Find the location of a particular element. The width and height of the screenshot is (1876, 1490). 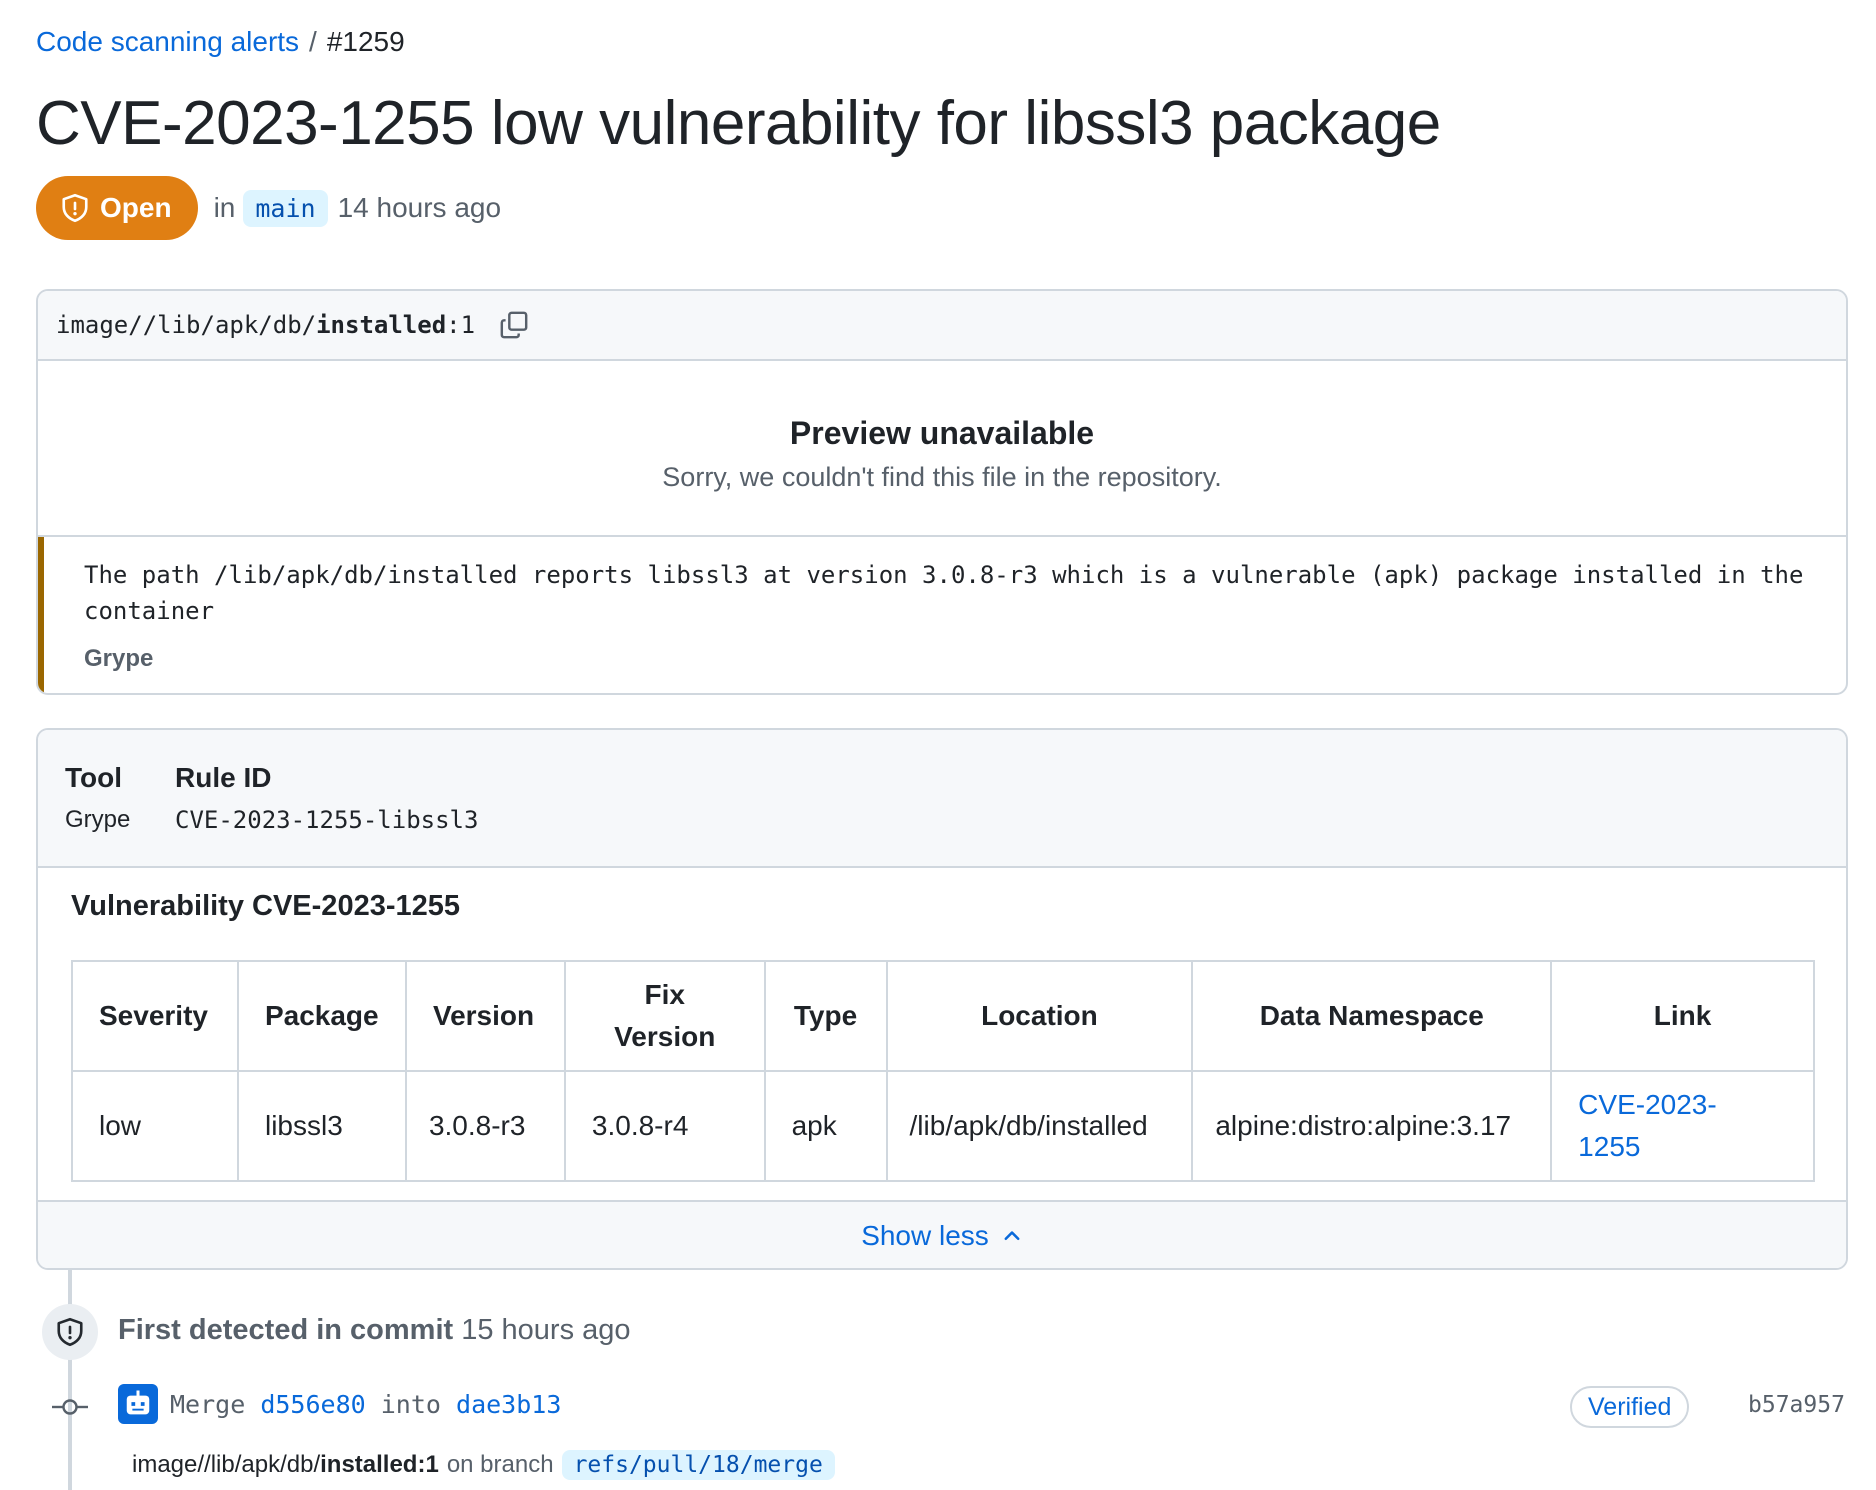

status-in-text: in is located at coordinates (224, 207).